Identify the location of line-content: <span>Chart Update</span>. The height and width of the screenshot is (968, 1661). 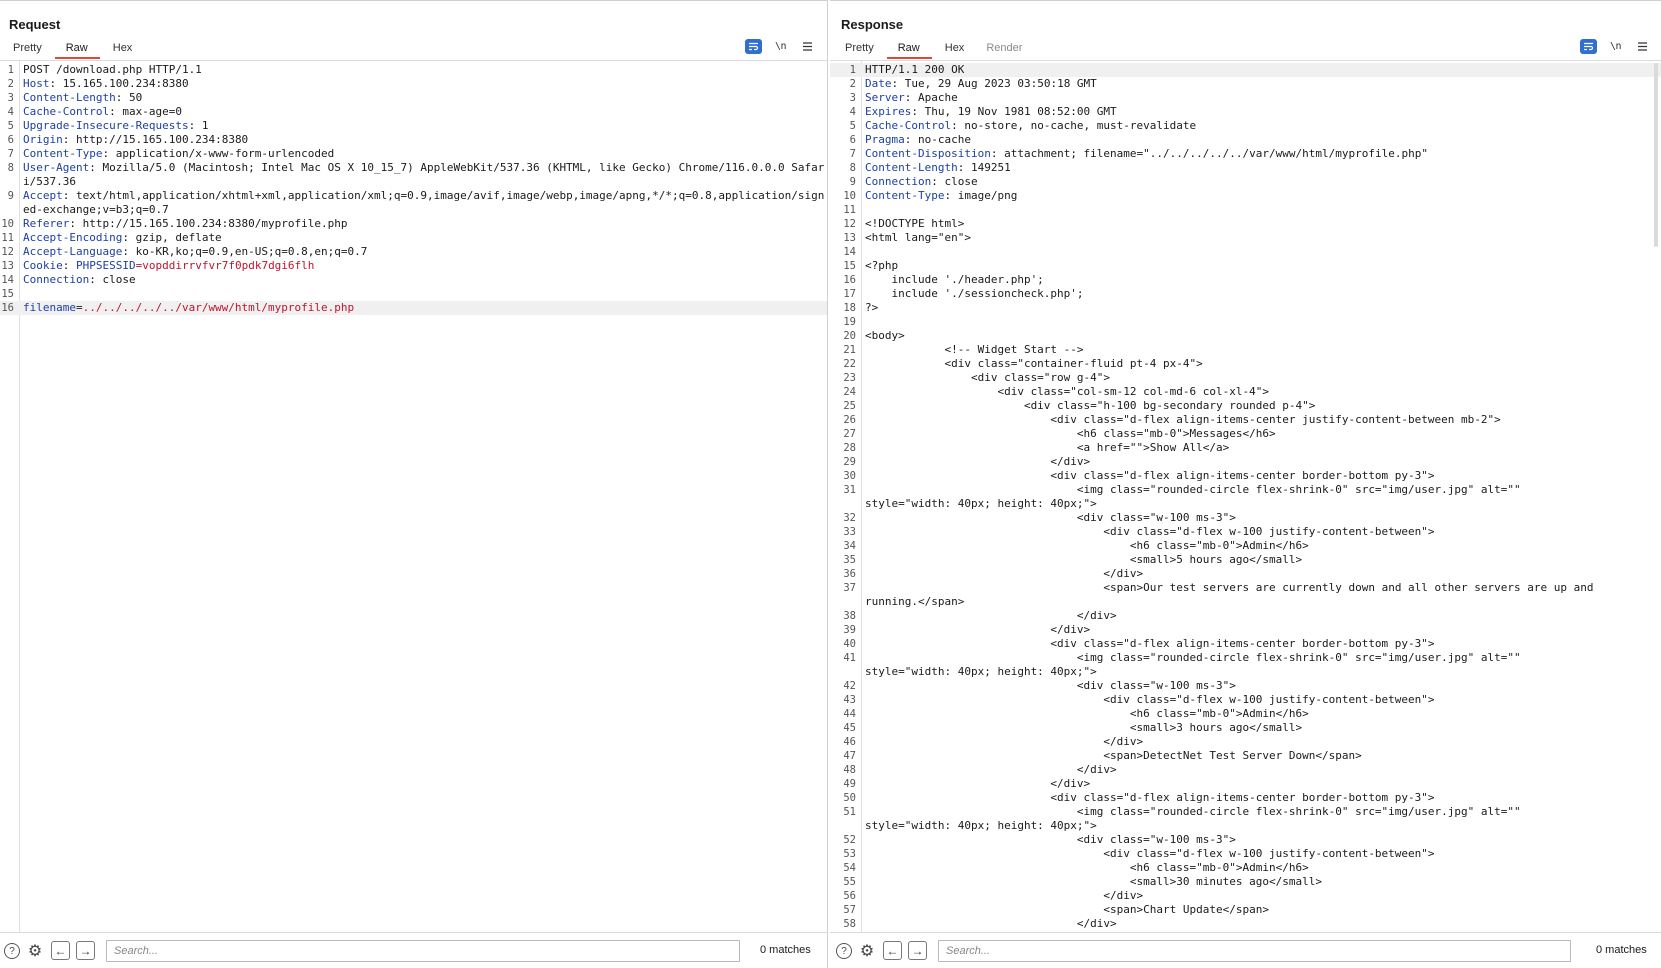
(1065, 910).